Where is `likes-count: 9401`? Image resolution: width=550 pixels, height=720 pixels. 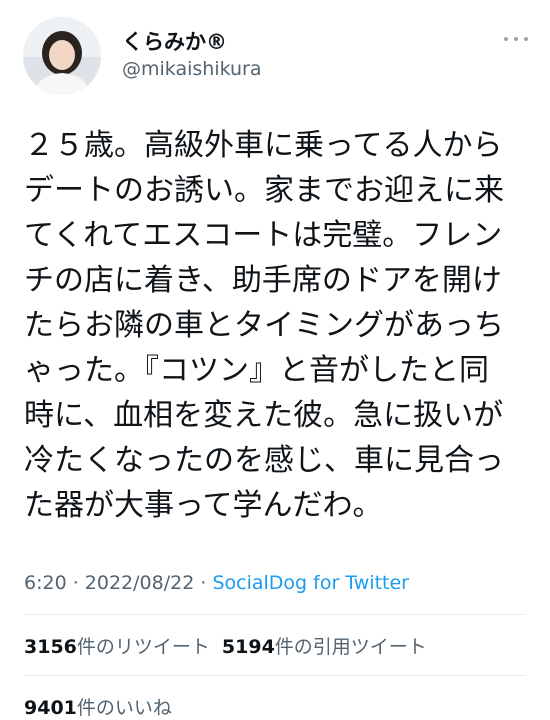
likes-count: 9401 is located at coordinates (50, 708).